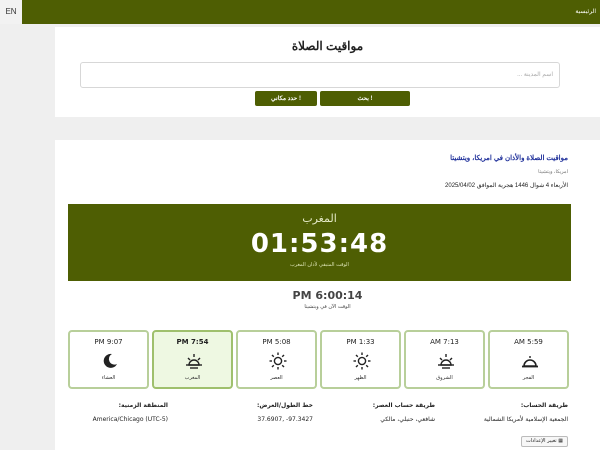  I want to click on prayer-time: PM 5:08, so click(276, 342).